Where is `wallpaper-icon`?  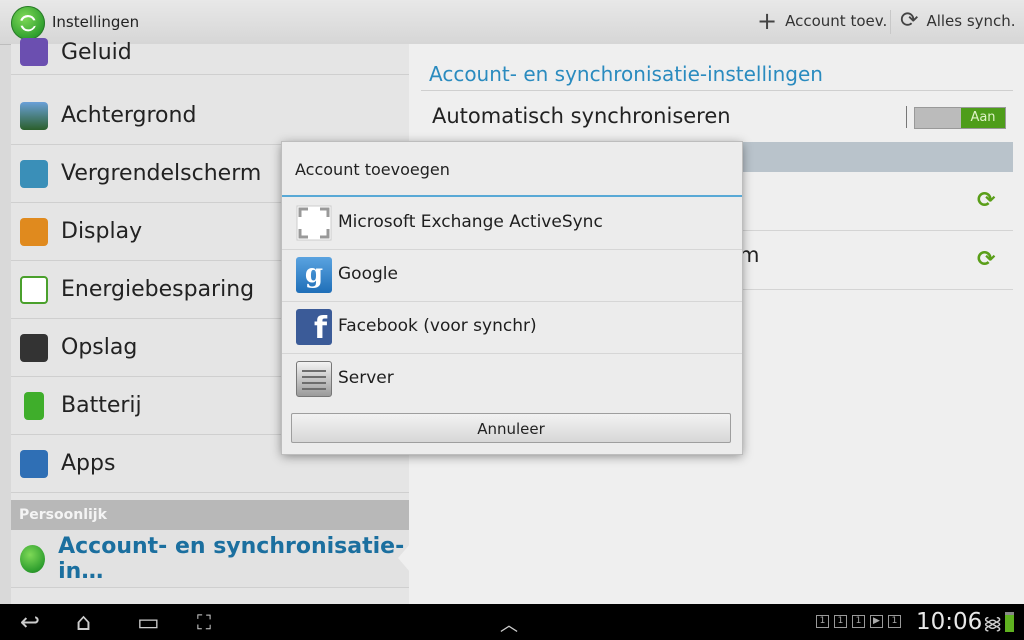 wallpaper-icon is located at coordinates (34, 115).